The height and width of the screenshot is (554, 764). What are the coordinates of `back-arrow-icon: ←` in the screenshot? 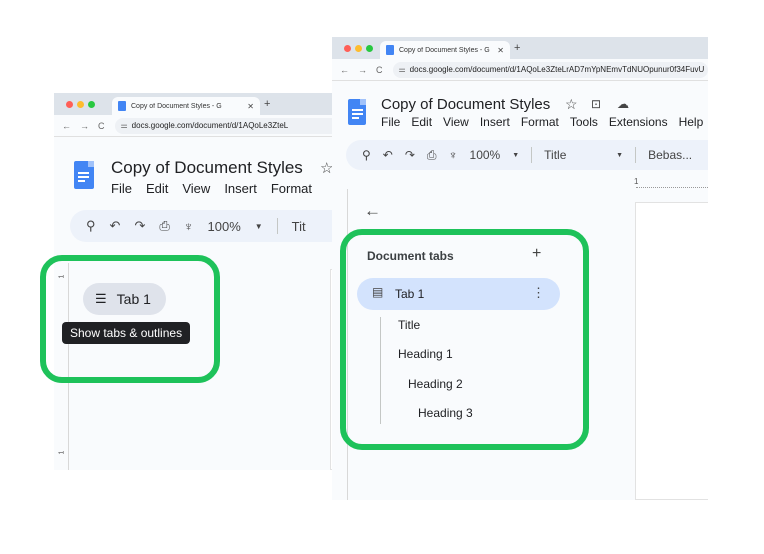 It's located at (372, 211).